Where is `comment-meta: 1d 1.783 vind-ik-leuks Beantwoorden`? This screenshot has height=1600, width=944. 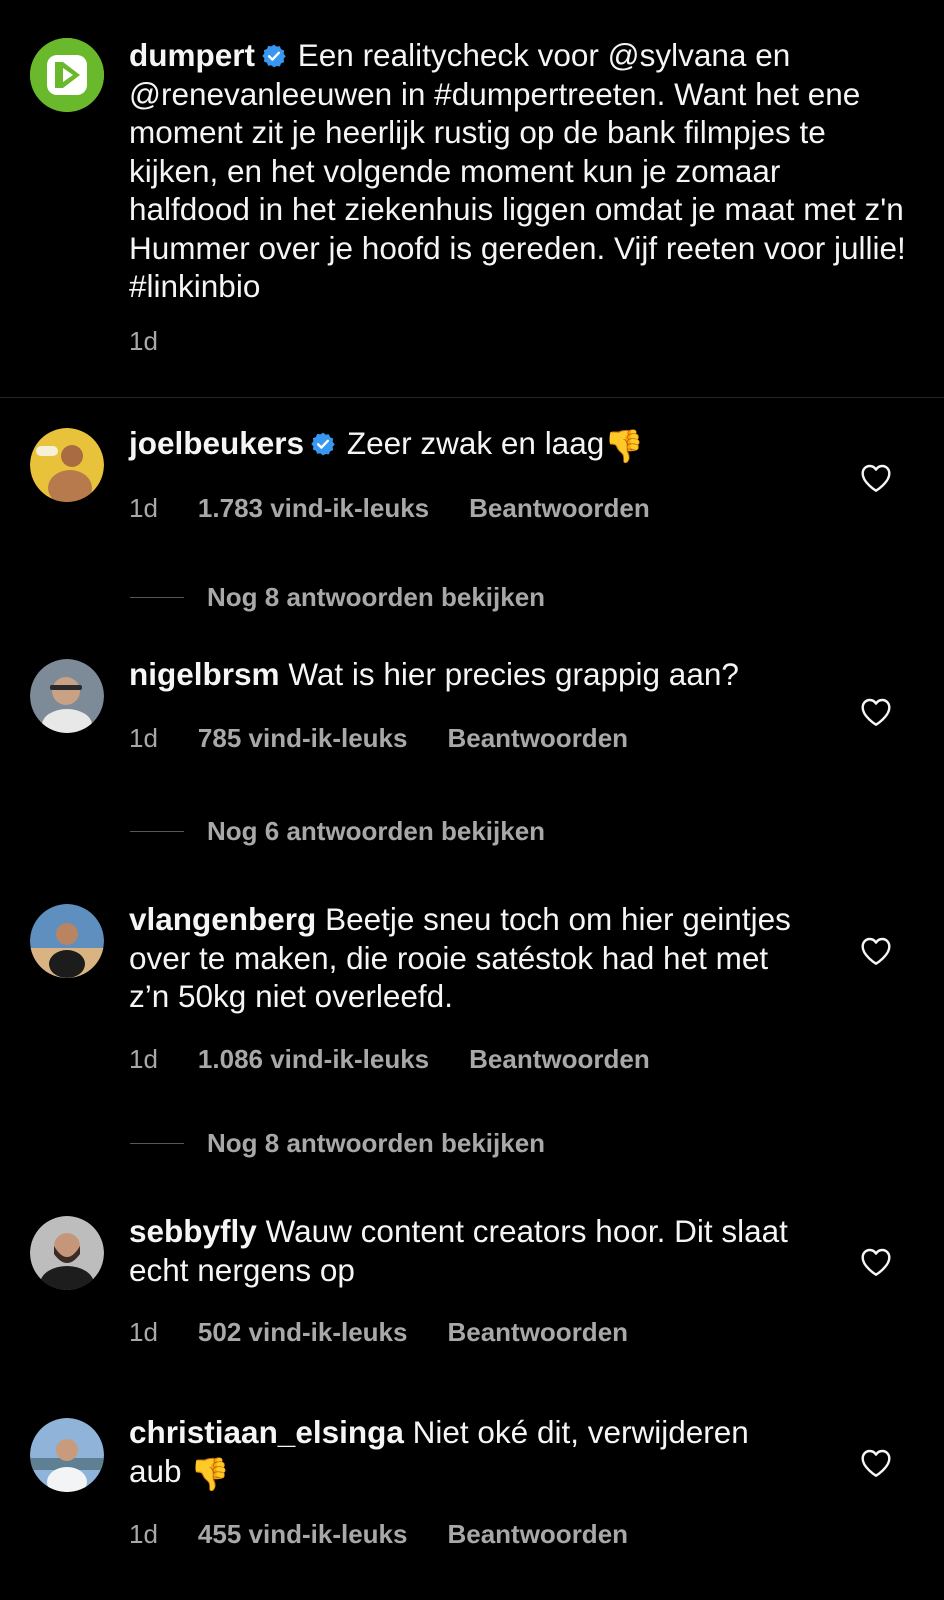 comment-meta: 1d 1.783 vind-ik-leuks Beantwoorden is located at coordinates (389, 508).